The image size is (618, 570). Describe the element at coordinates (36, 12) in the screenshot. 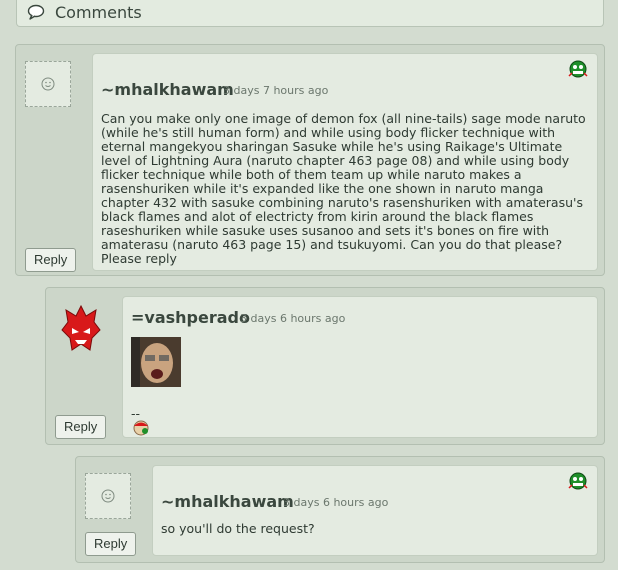

I see `speech-bubble-icon` at that location.